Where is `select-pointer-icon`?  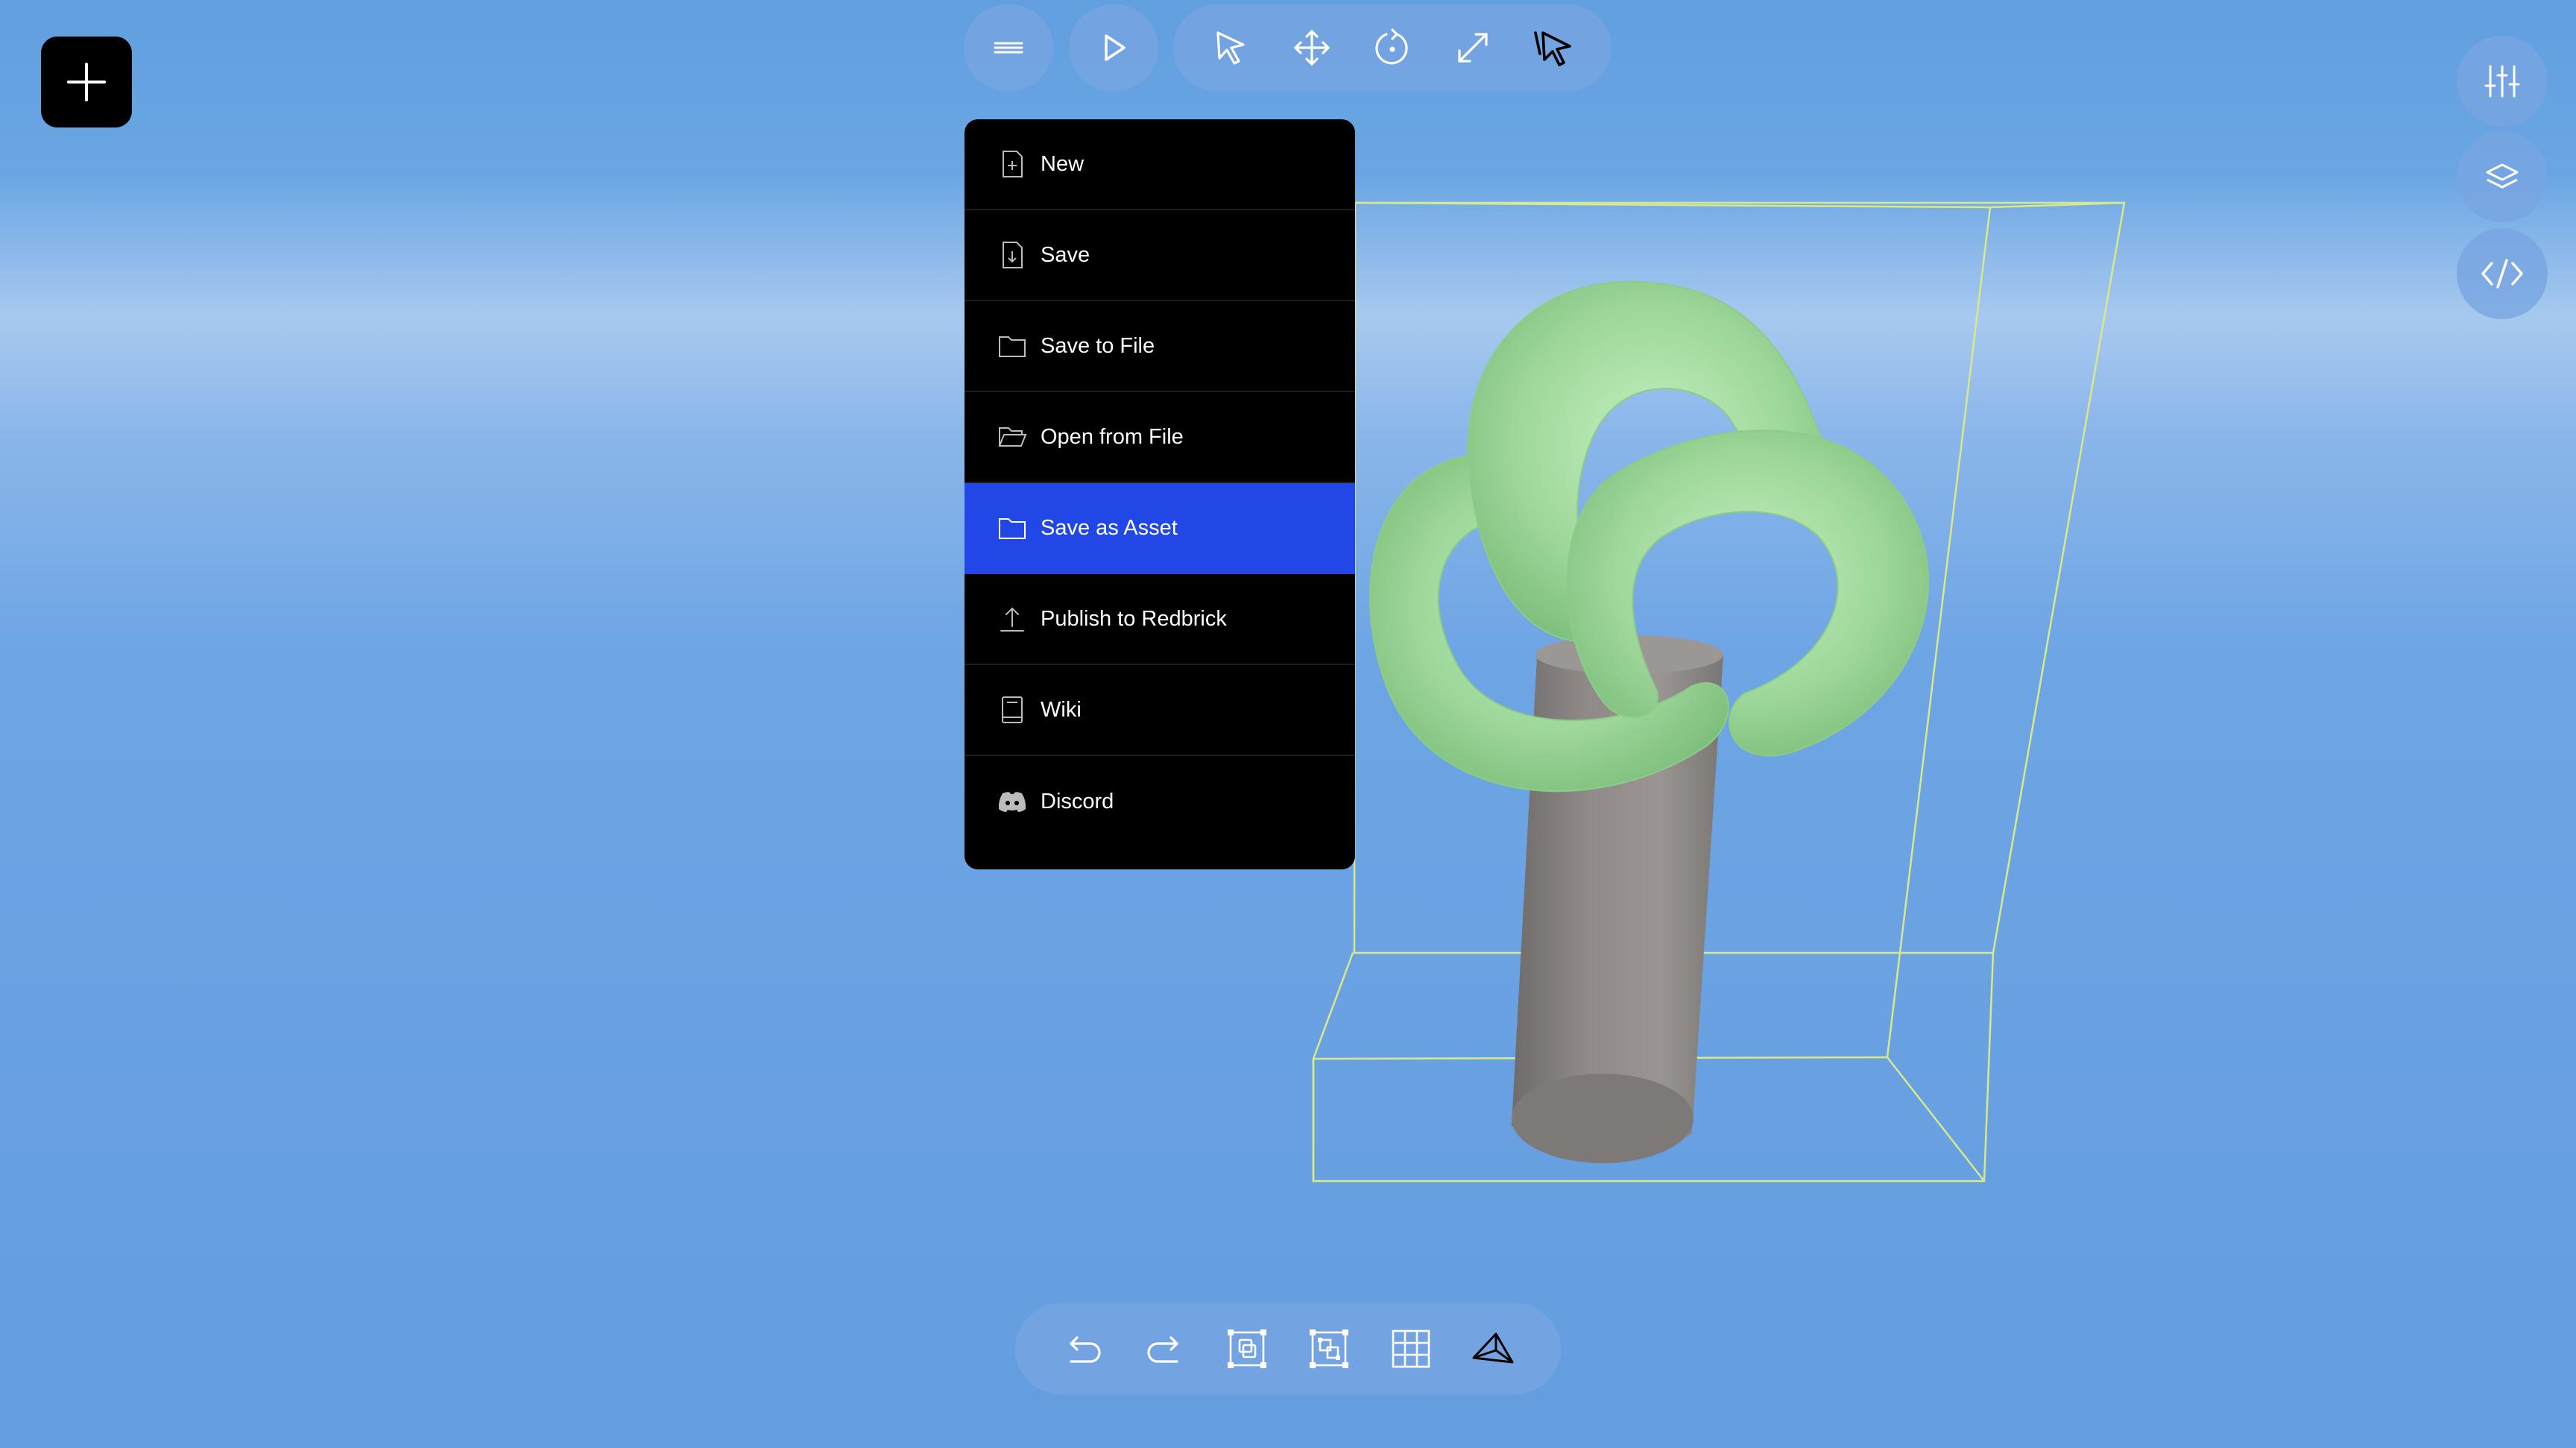
select-pointer-icon is located at coordinates (1230, 48).